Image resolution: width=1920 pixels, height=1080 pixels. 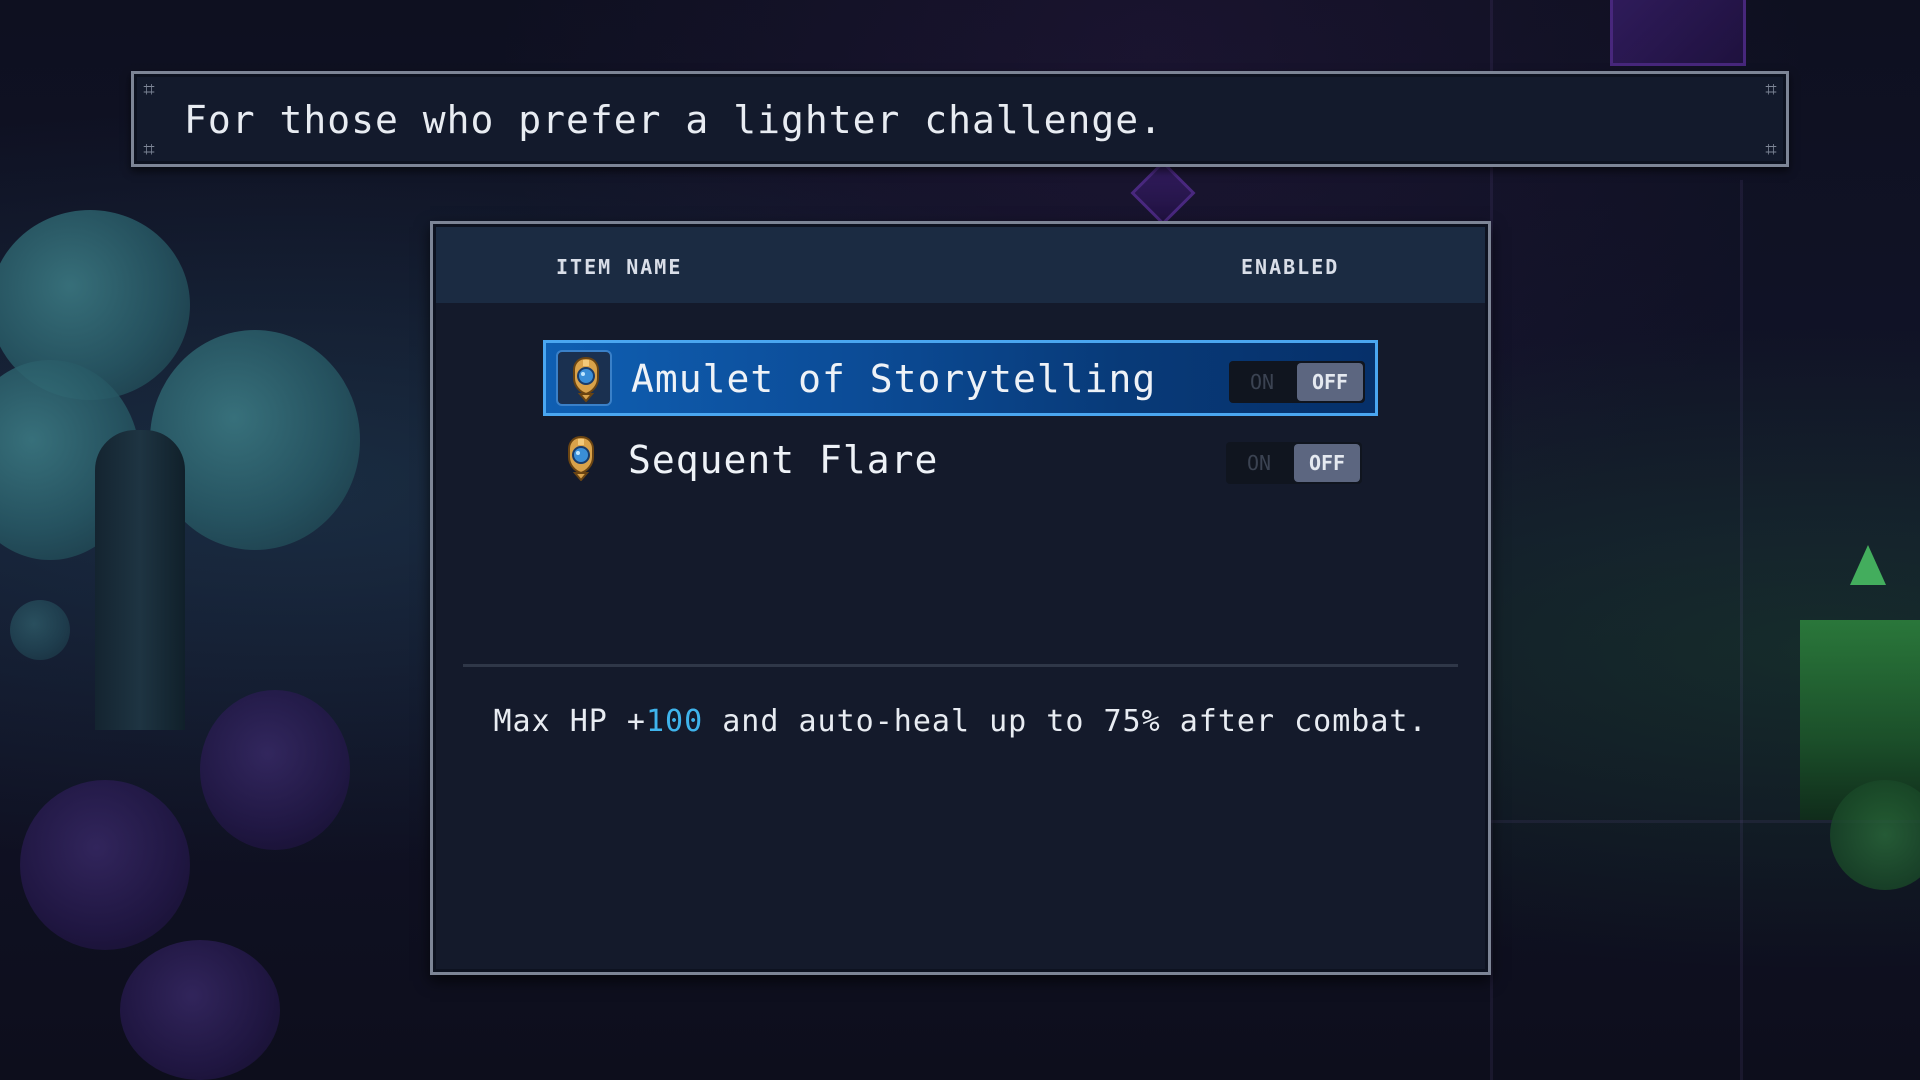 I want to click on column-header-enabled: ENABLED, so click(x=1290, y=267).